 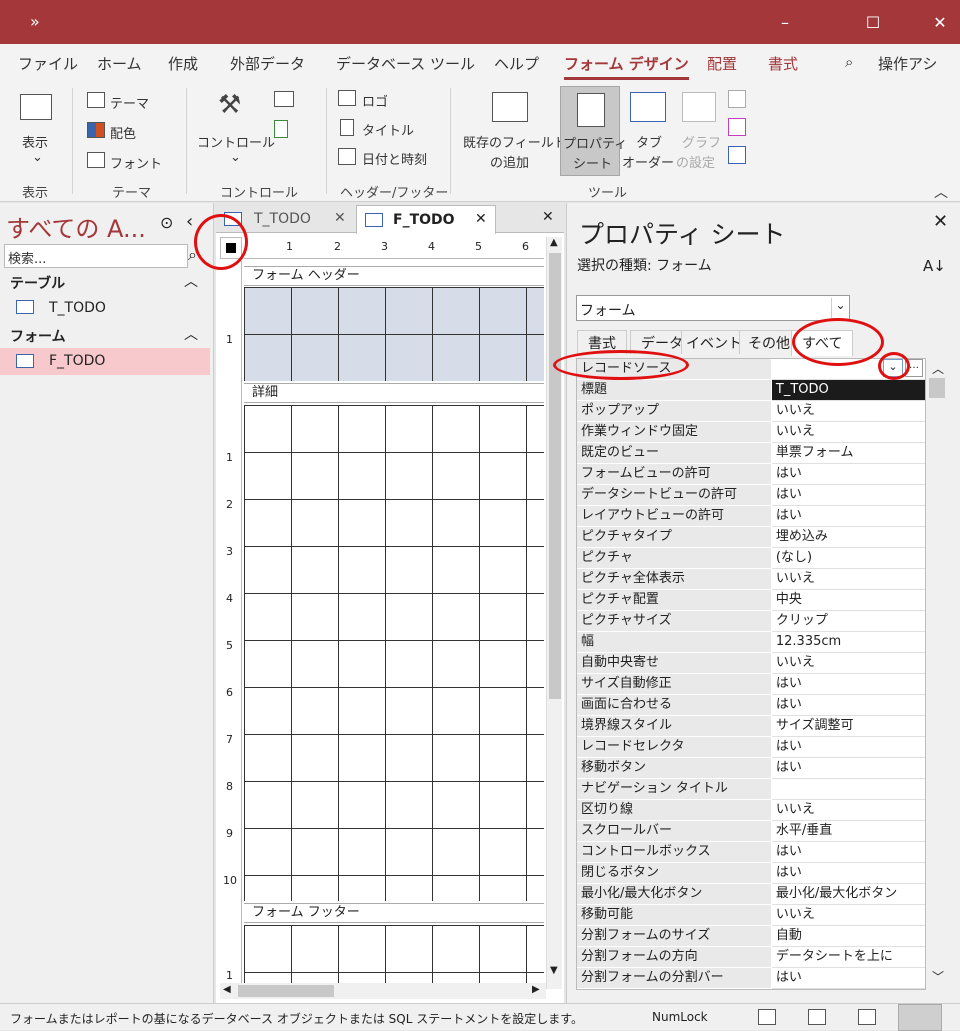 What do you see at coordinates (751, 915) in the screenshot?
I see `property-row: 移動可能 いいえ` at bounding box center [751, 915].